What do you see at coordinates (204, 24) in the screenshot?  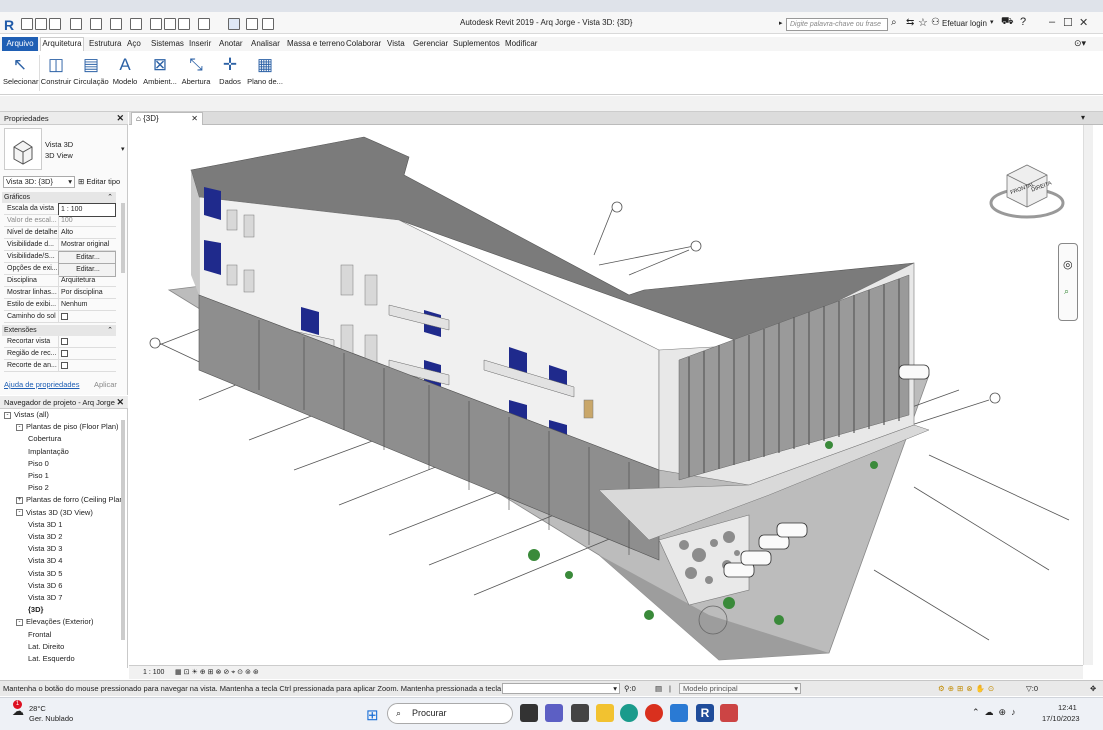 I see `3d-view-icon` at bounding box center [204, 24].